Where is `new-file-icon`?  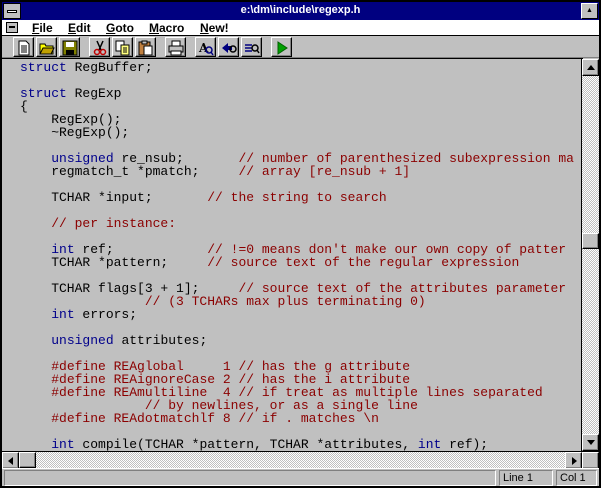 new-file-icon is located at coordinates (24, 48).